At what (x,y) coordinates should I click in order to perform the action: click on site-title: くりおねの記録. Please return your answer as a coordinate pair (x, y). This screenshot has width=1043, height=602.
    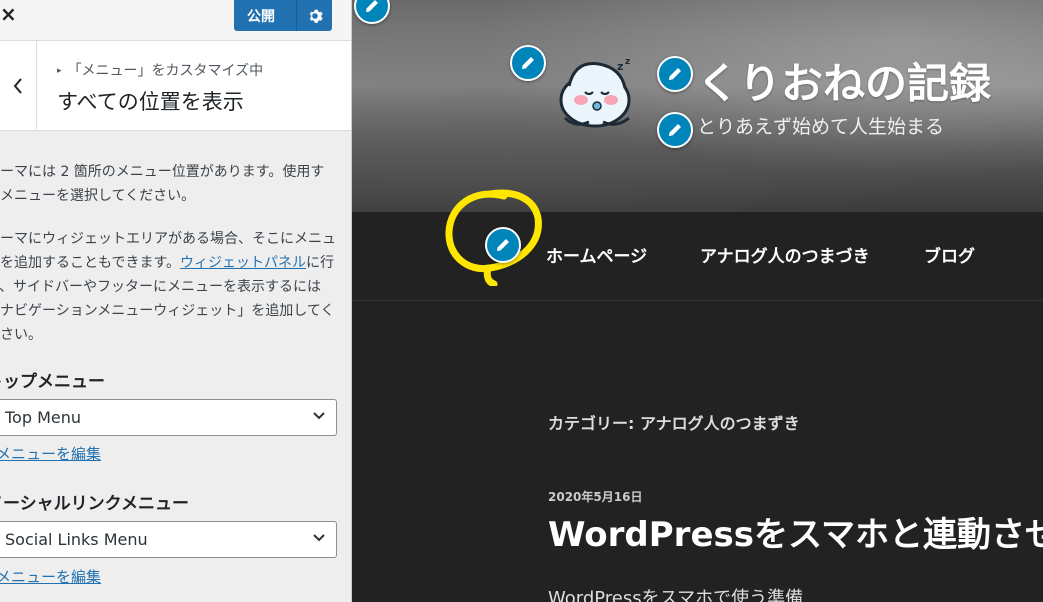
    Looking at the image, I should click on (844, 80).